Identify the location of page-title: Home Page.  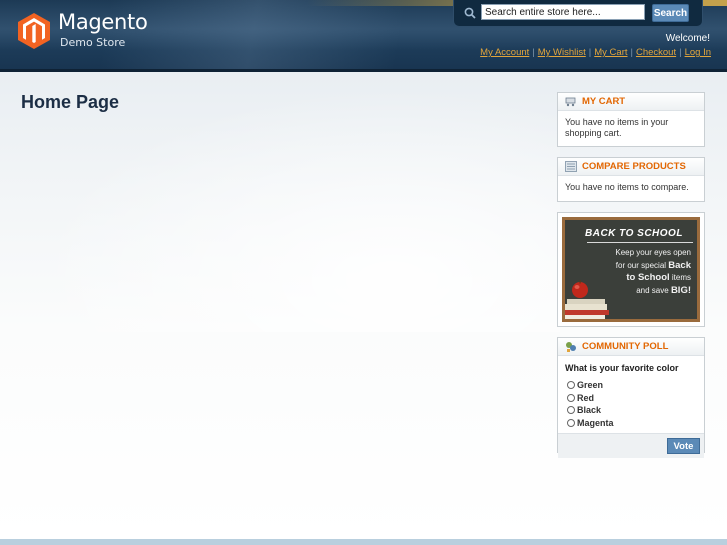
(70, 102).